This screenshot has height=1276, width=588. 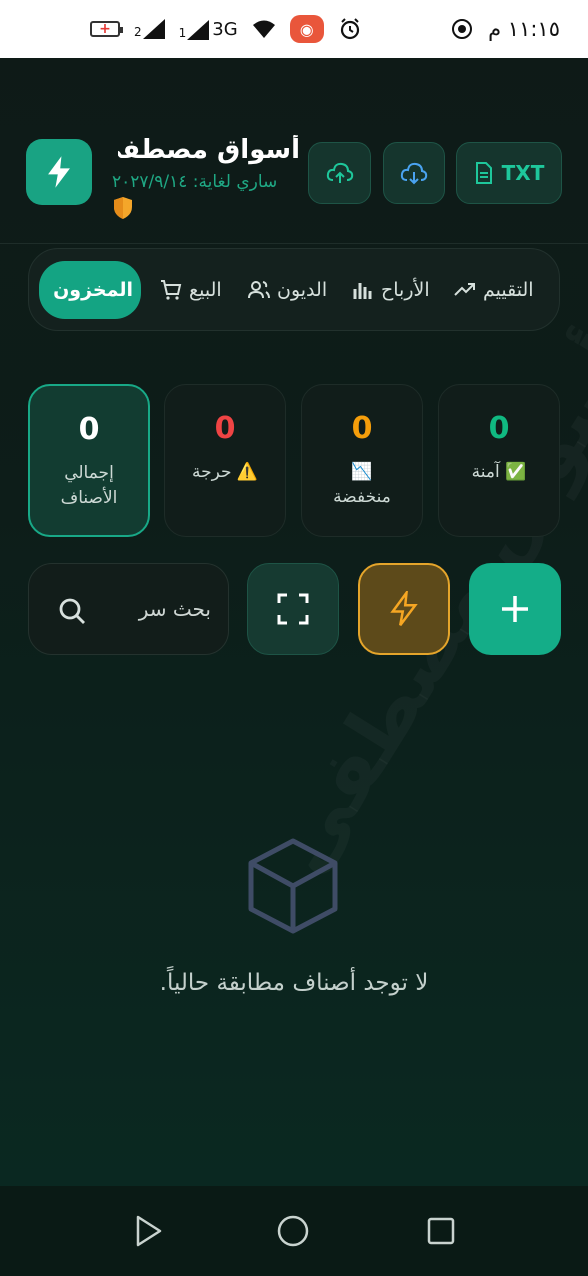 I want to click on store-title: أسواق مصطفى, so click(x=209, y=150).